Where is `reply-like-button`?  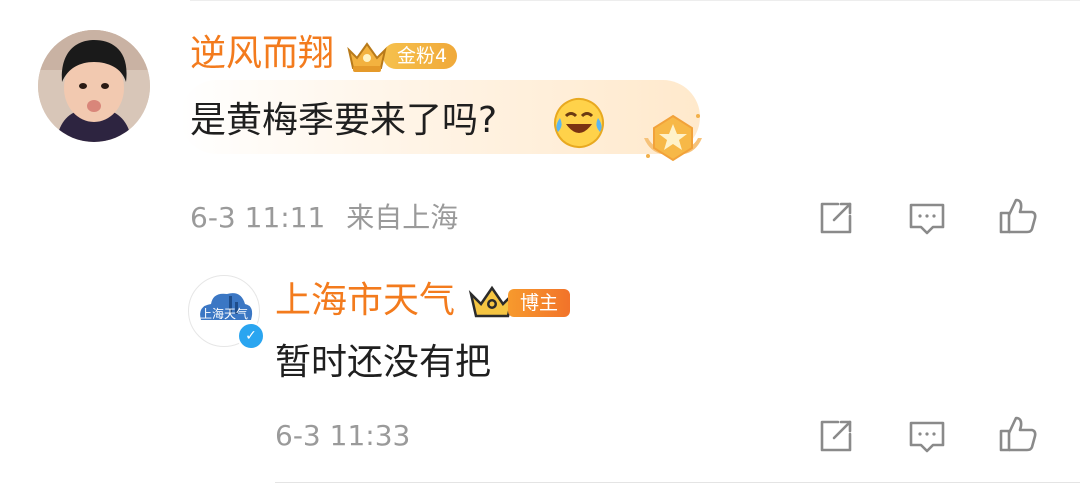
reply-like-button is located at coordinates (1018, 434).